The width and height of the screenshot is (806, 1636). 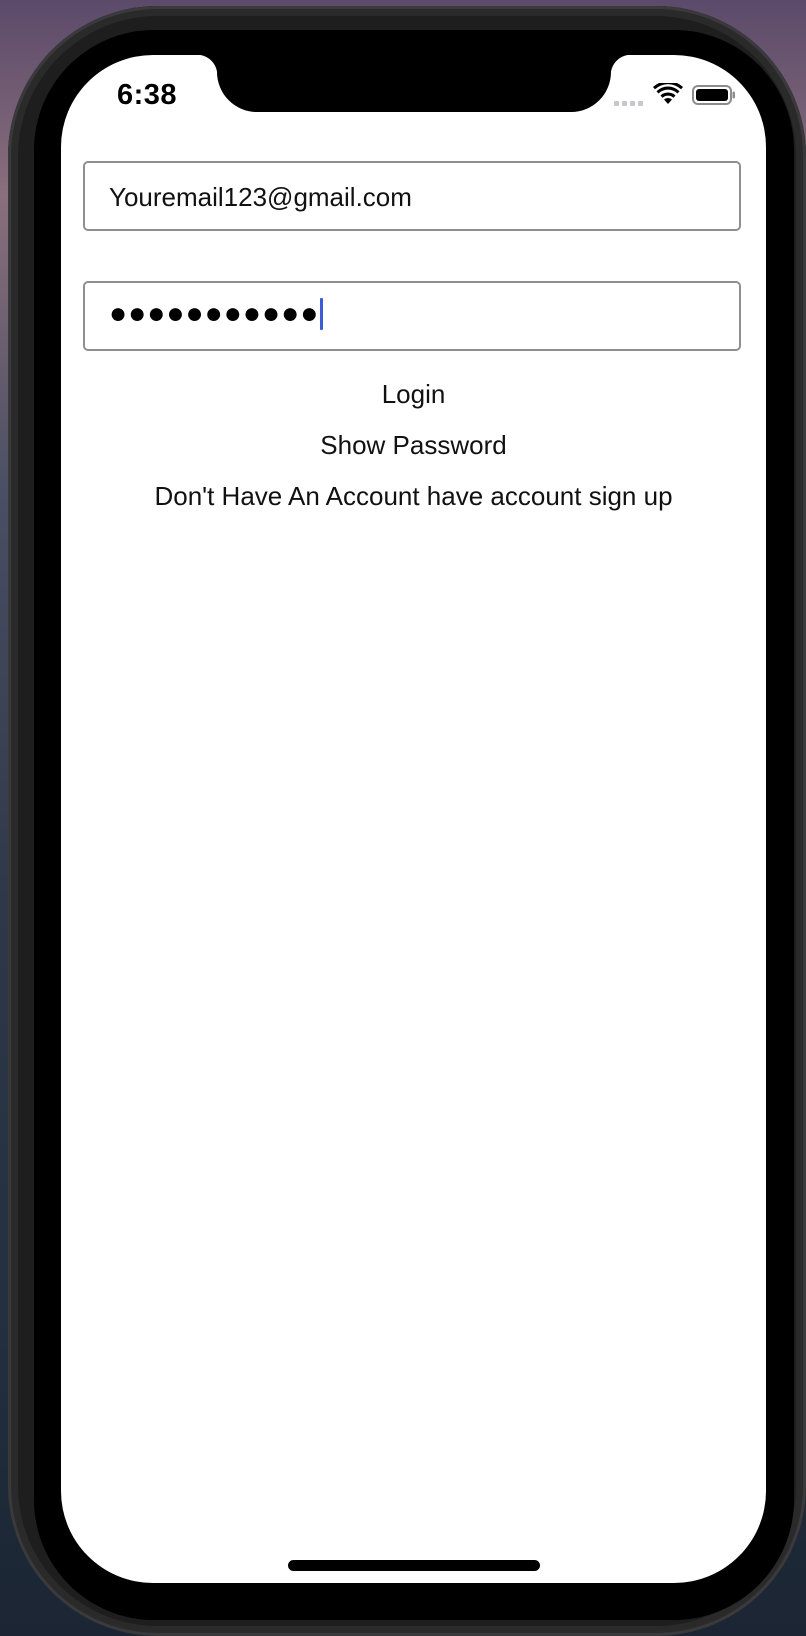 What do you see at coordinates (414, 1565) in the screenshot?
I see `home-indicator` at bounding box center [414, 1565].